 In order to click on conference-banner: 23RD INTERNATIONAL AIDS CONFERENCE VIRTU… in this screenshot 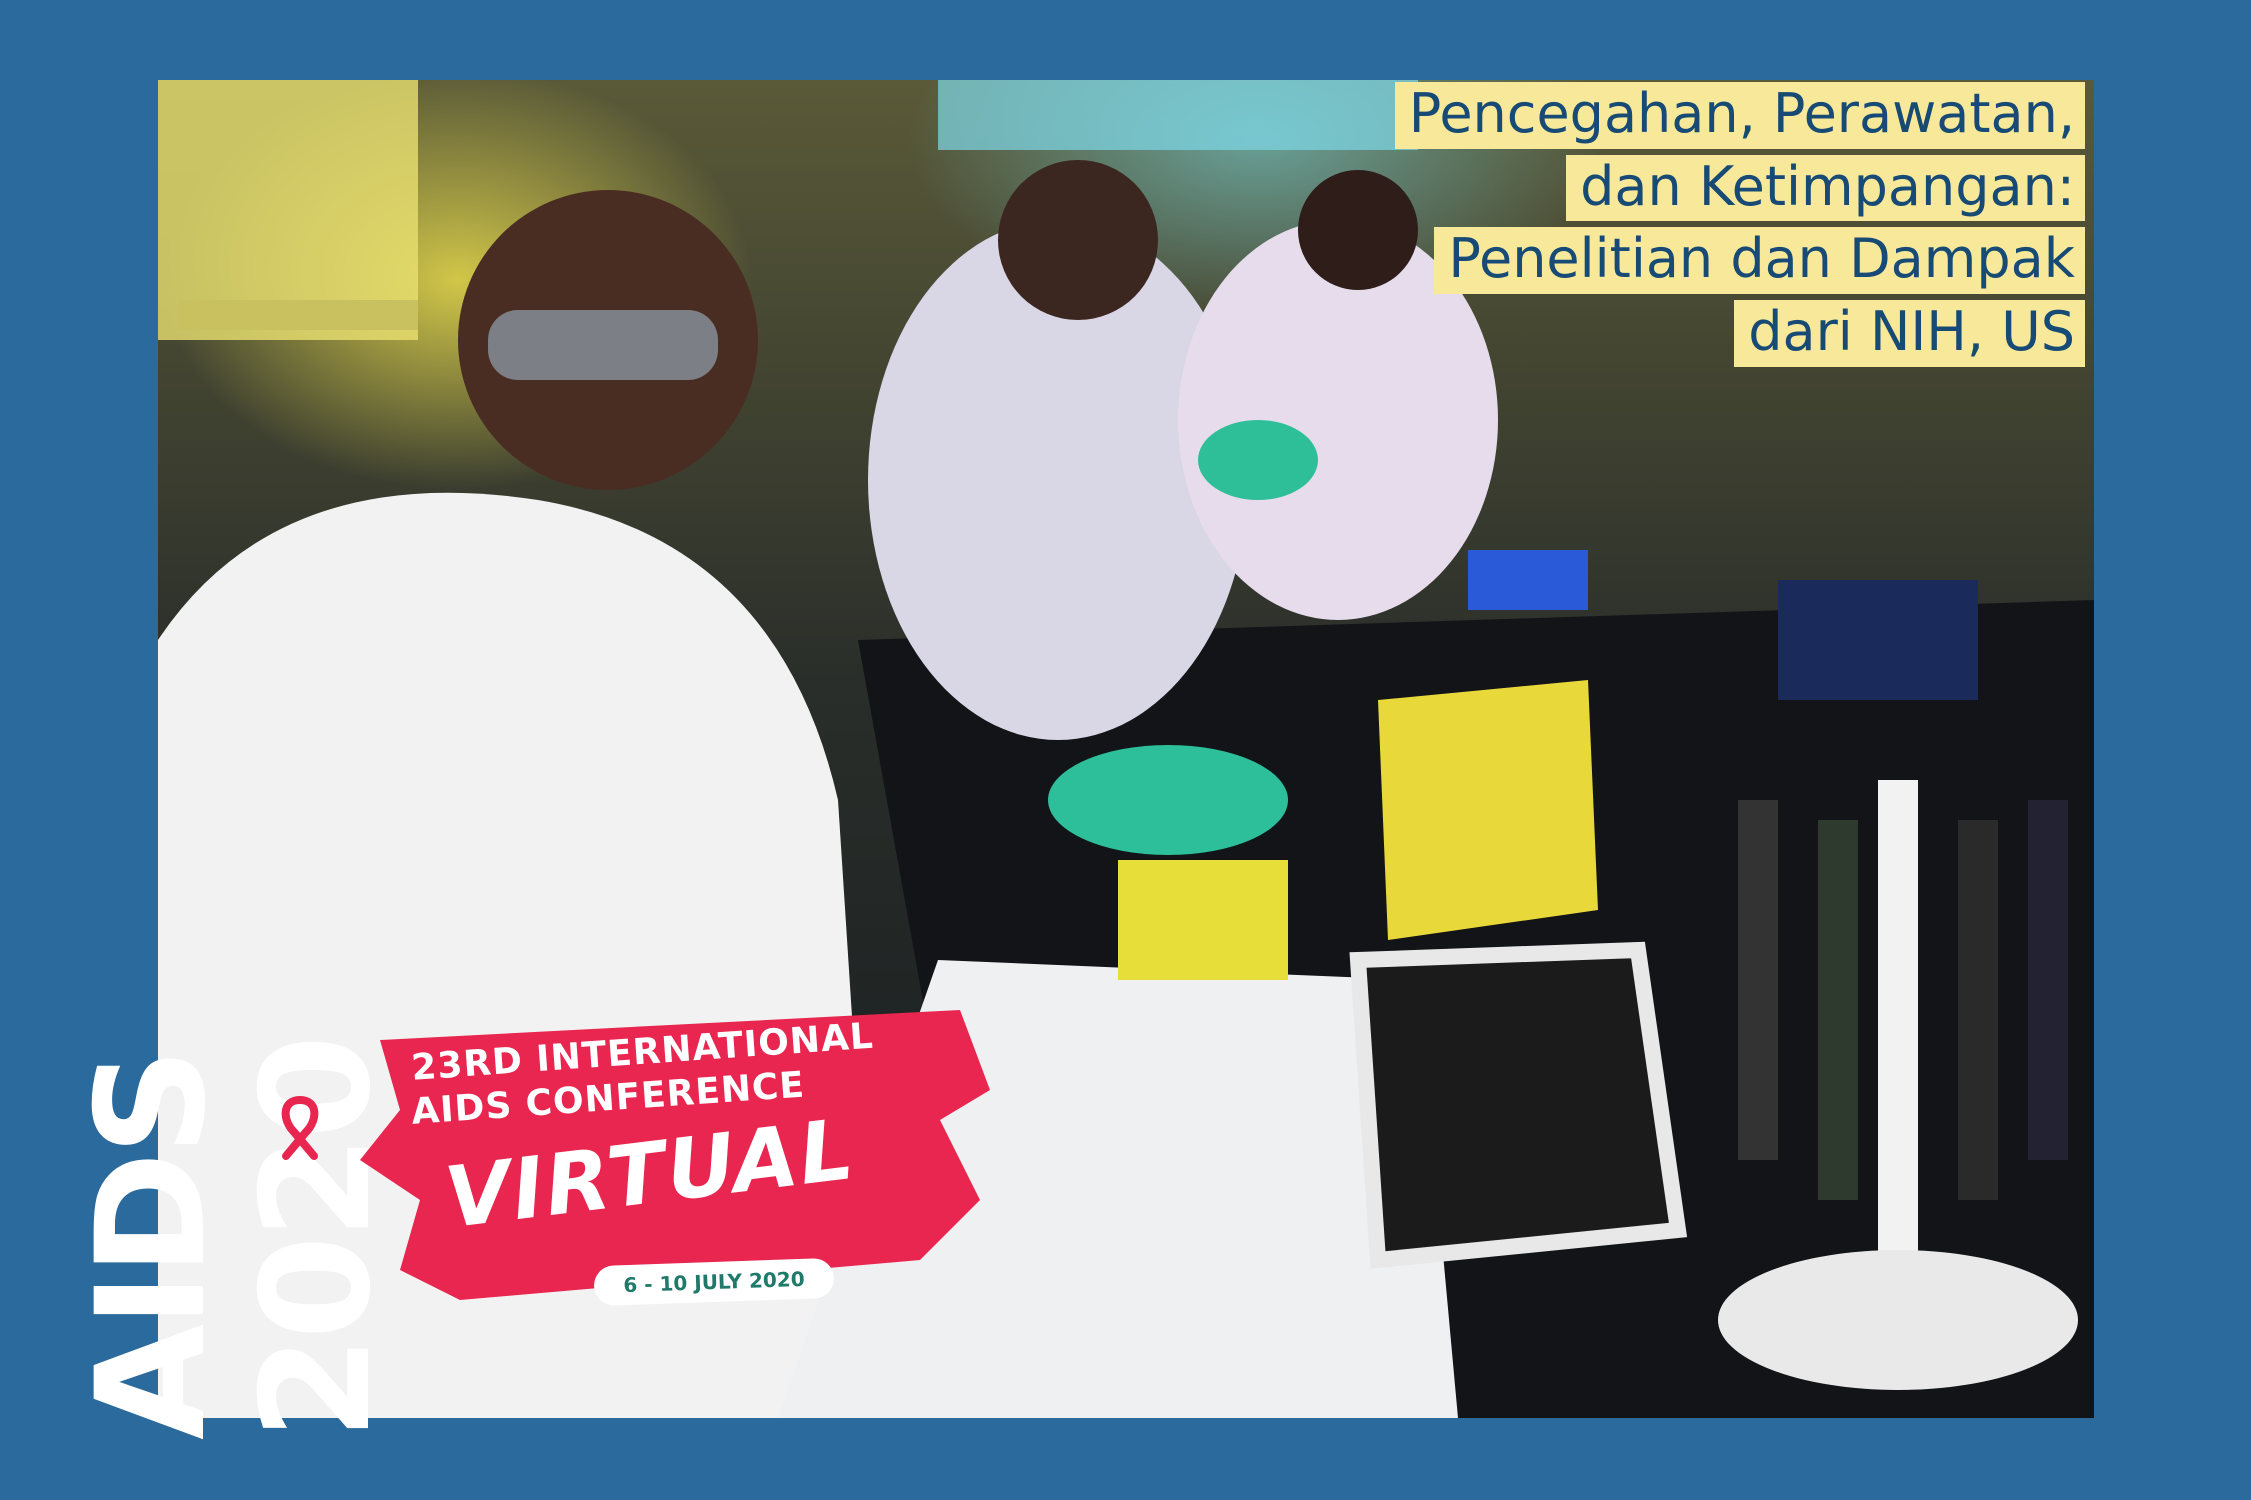, I will do `click(680, 1153)`.